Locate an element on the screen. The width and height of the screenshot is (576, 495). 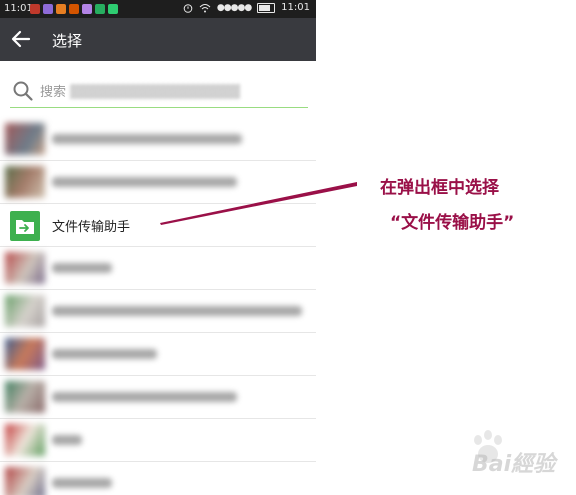
annotation-text-line2: “文件传输助手” is located at coordinates (452, 223).